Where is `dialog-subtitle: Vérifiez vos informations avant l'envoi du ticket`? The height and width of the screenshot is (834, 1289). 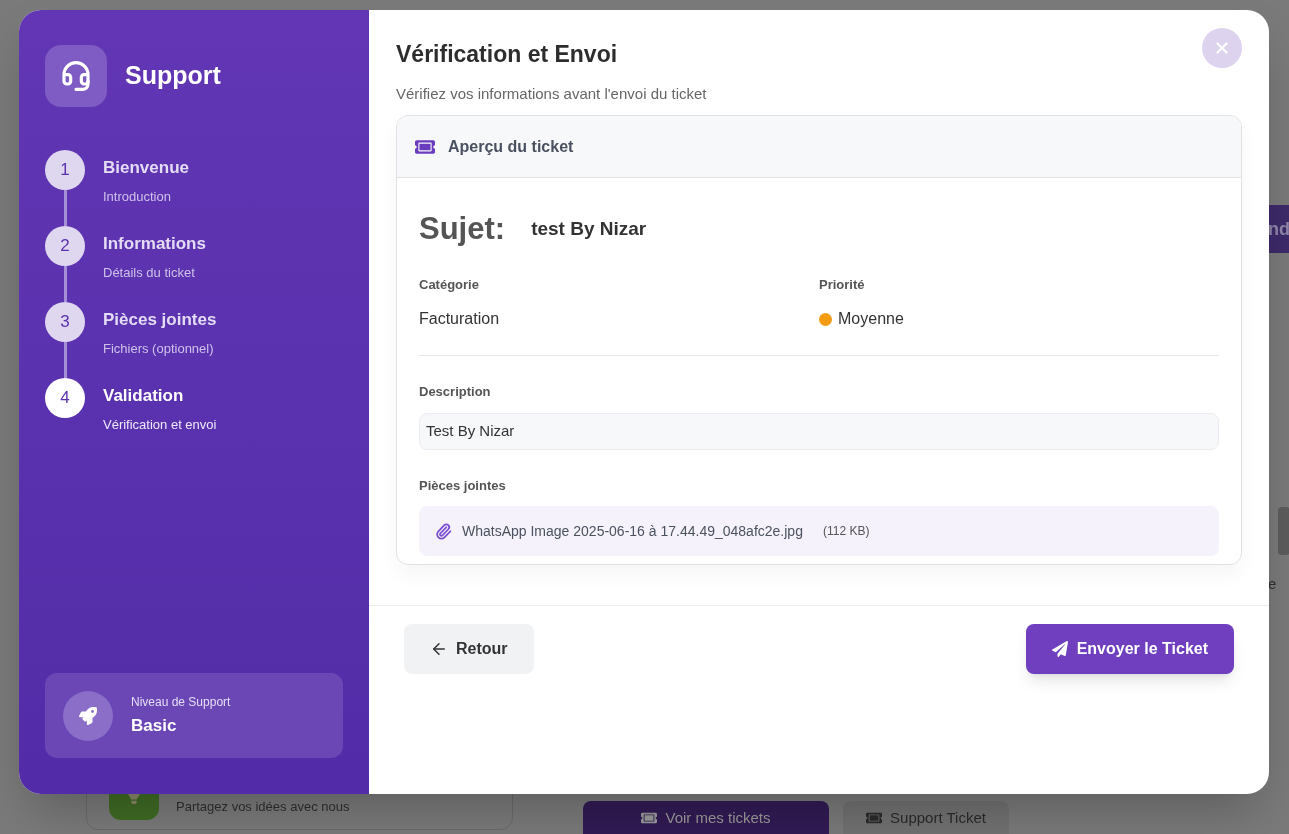 dialog-subtitle: Vérifiez vos informations avant l'envoi du ticket is located at coordinates (552, 93).